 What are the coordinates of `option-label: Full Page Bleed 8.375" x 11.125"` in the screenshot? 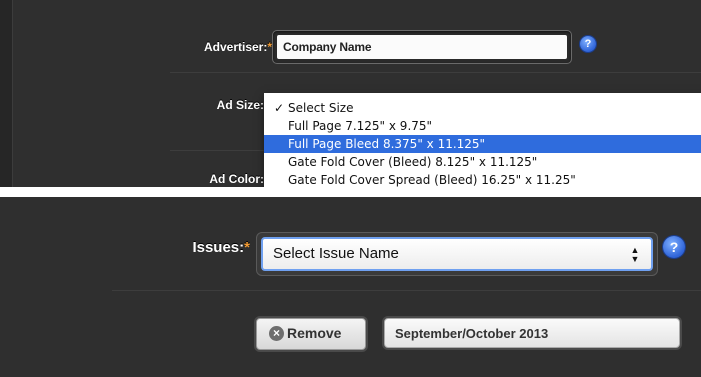 It's located at (387, 144).